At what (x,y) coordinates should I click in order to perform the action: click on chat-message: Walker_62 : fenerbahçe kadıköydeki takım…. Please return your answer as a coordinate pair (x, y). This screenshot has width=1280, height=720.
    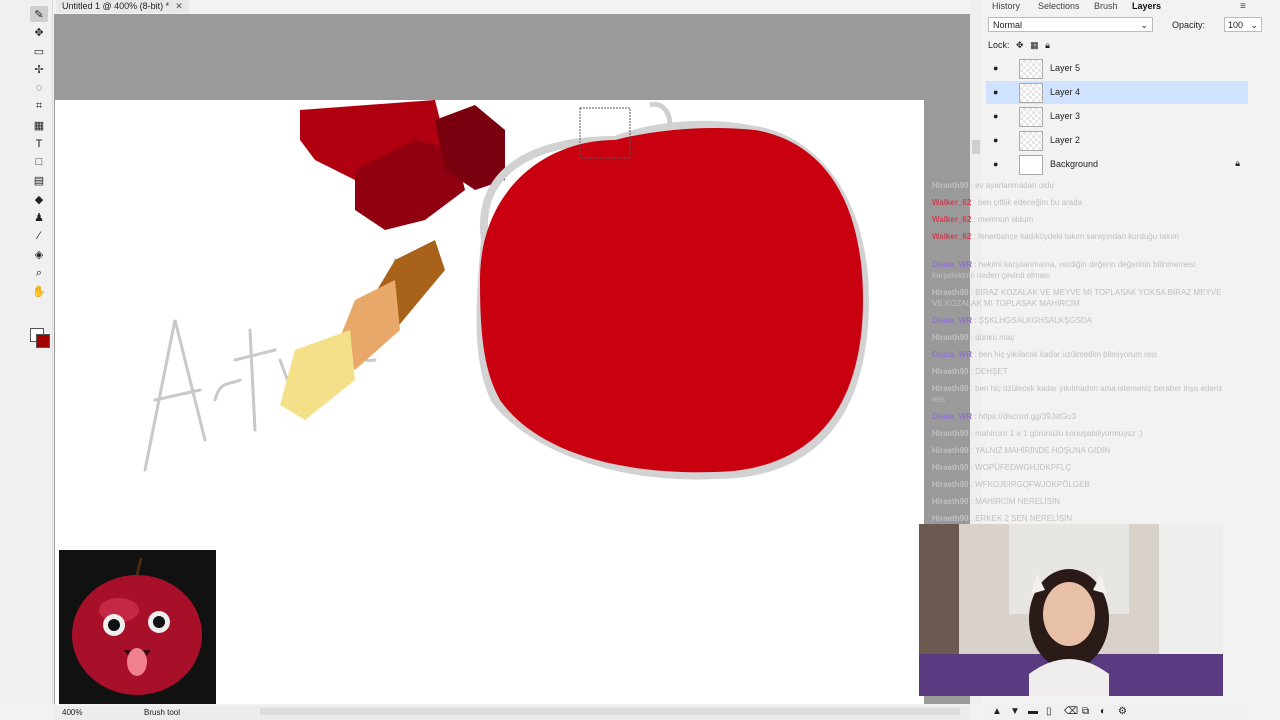
    Looking at the image, I should click on (1078, 236).